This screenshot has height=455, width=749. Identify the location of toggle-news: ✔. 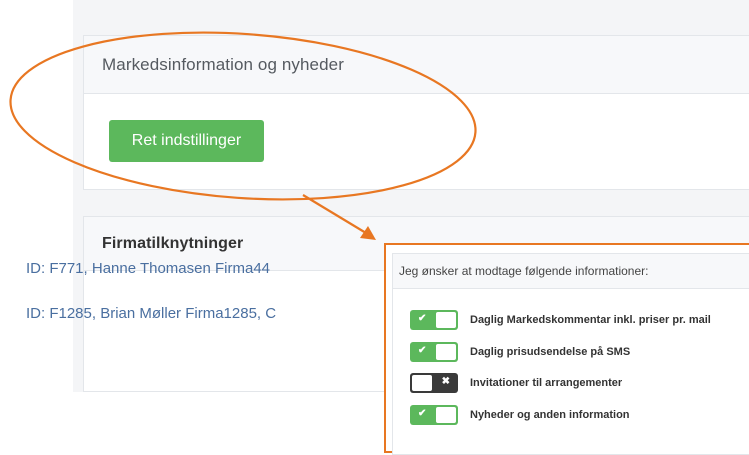
(434, 415).